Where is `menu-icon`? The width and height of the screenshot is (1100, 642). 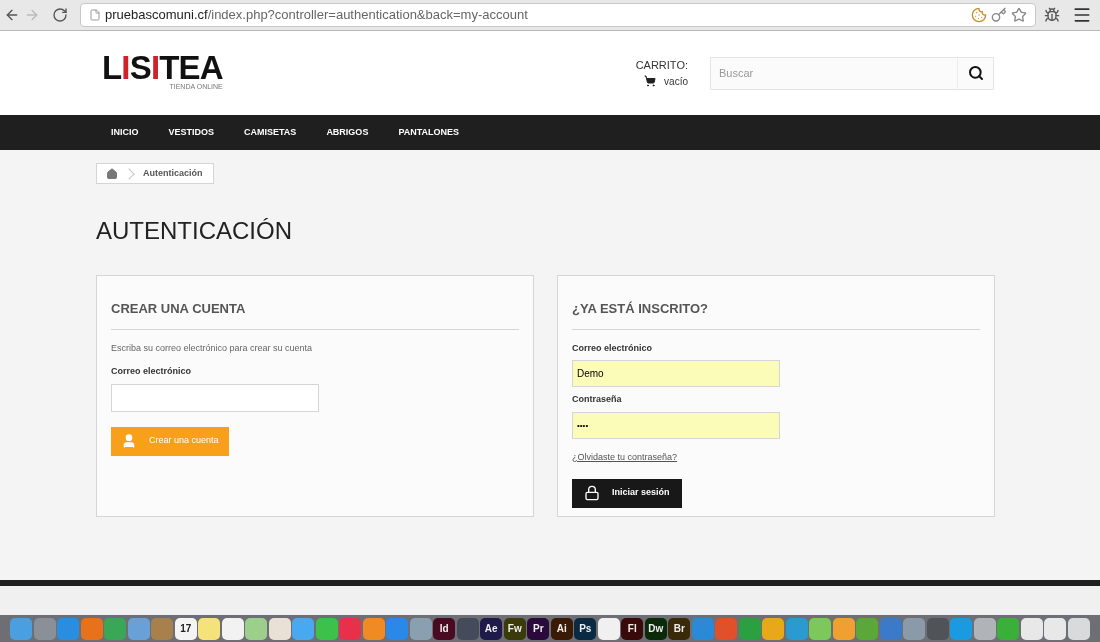 menu-icon is located at coordinates (1082, 15).